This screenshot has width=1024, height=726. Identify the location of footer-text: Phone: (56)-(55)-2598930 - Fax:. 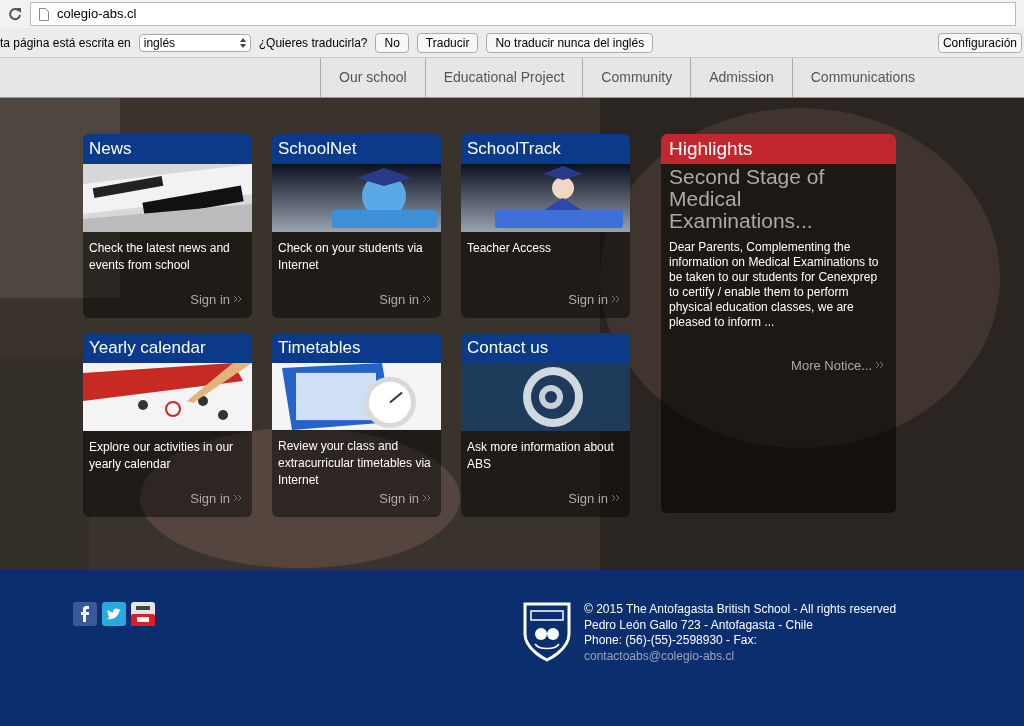
(671, 641).